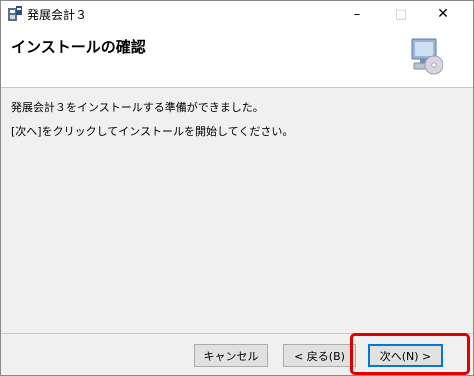 The image size is (474, 376). I want to click on next-button: 次へ(N) >, so click(405, 355).